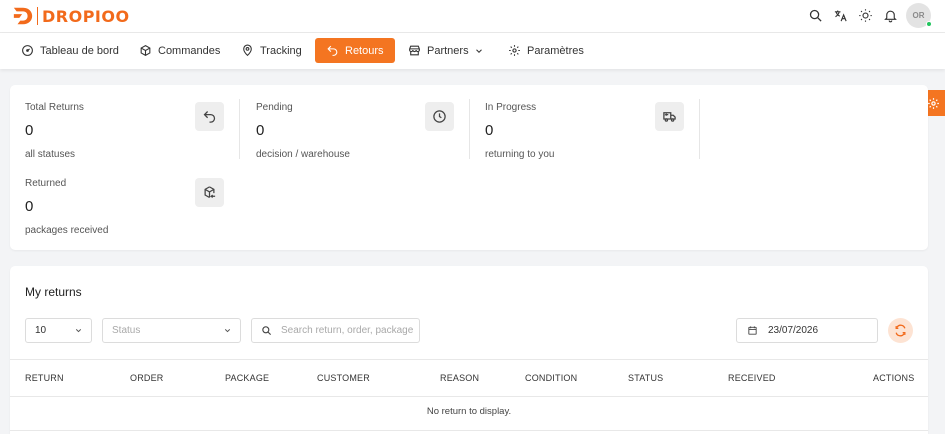 The image size is (945, 434). Describe the element at coordinates (50, 154) in the screenshot. I see `stat-subtitle: all statuses` at that location.